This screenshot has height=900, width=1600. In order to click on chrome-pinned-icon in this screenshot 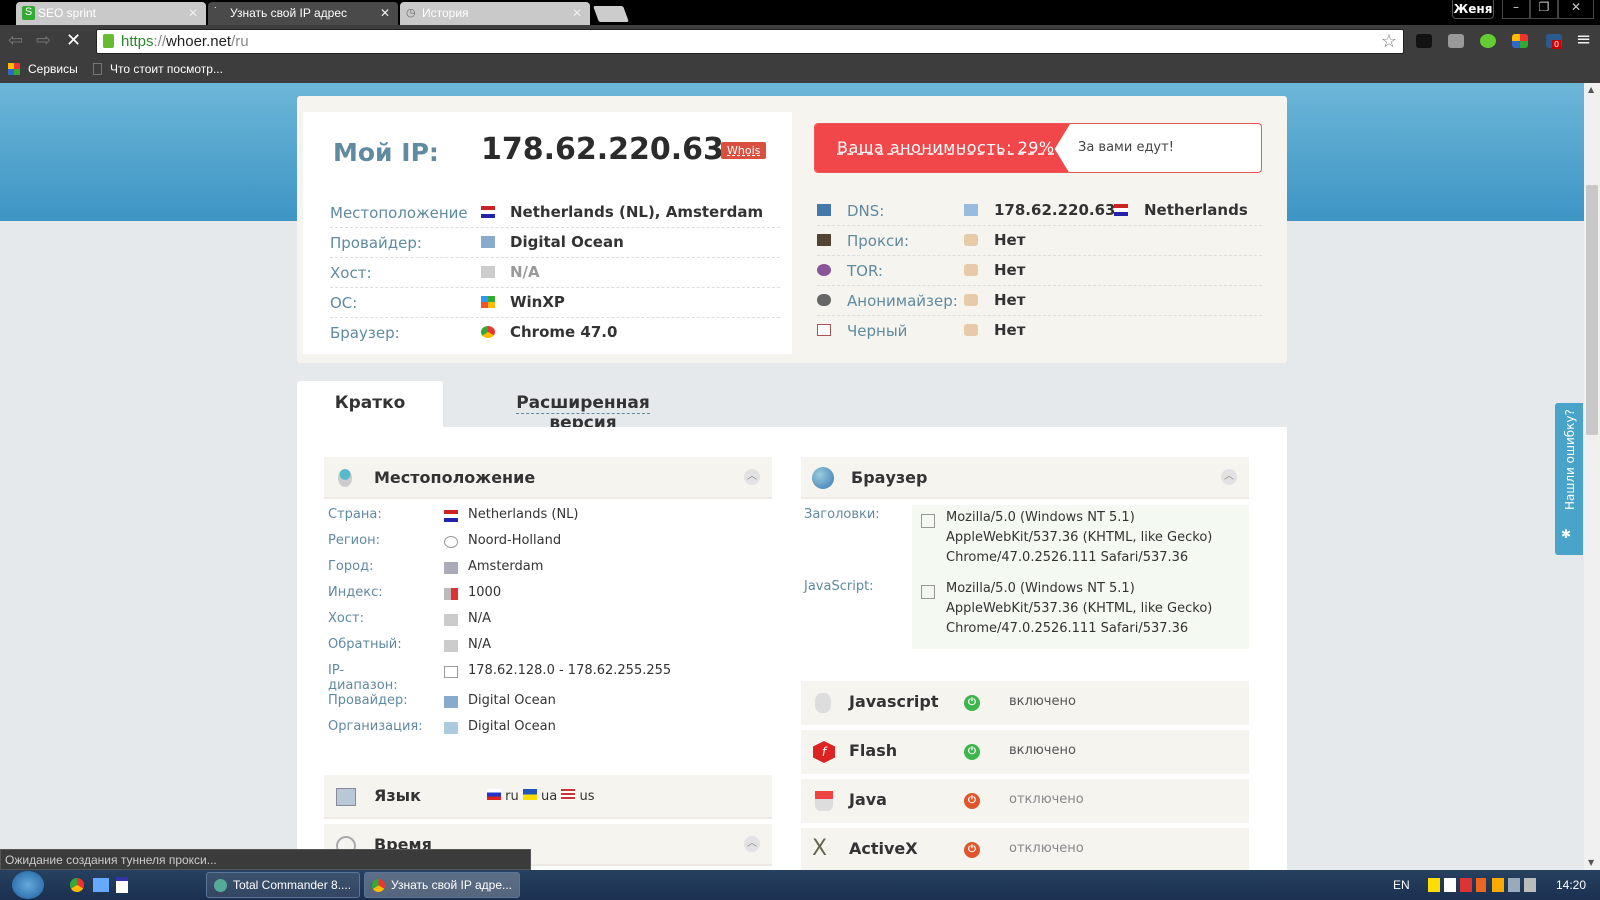, I will do `click(77, 885)`.